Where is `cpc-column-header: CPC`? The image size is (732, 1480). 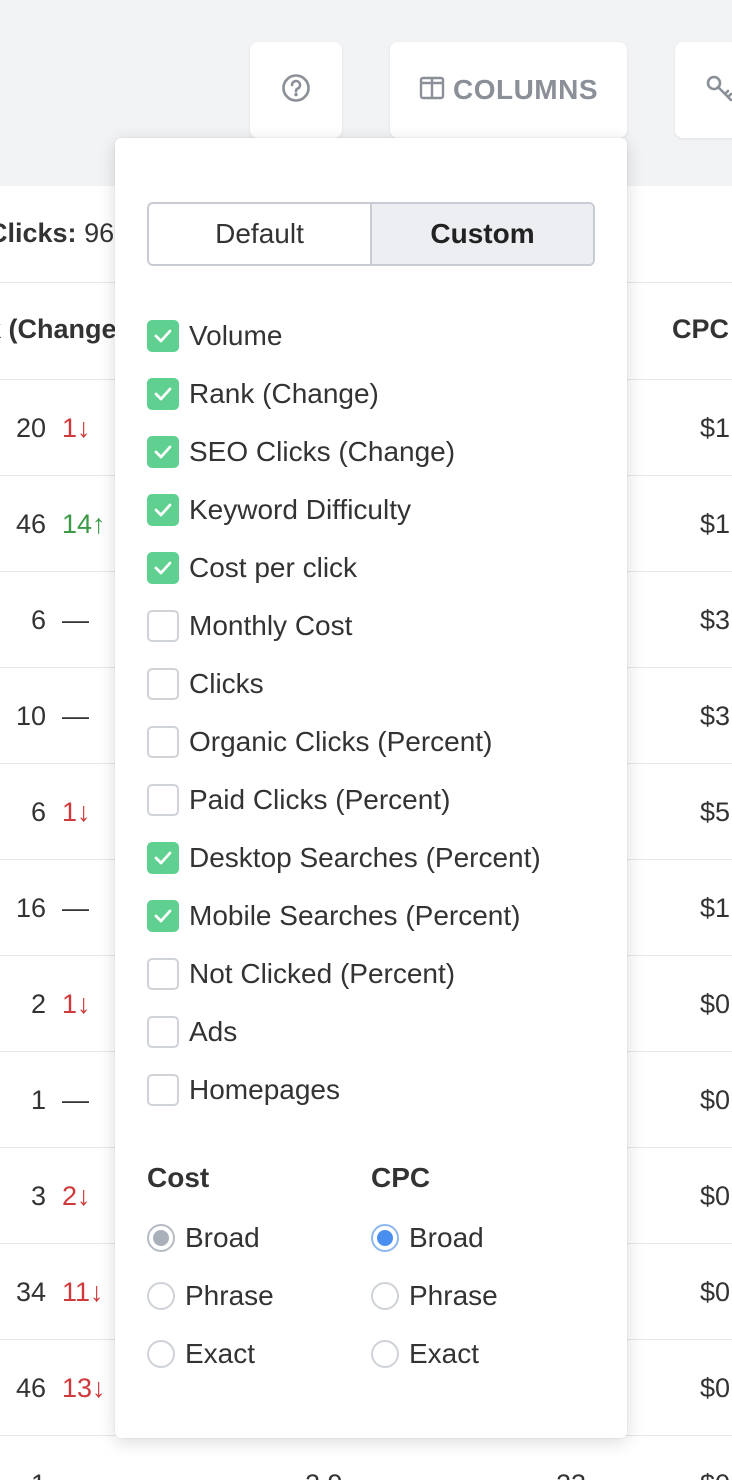 cpc-column-header: CPC is located at coordinates (700, 329).